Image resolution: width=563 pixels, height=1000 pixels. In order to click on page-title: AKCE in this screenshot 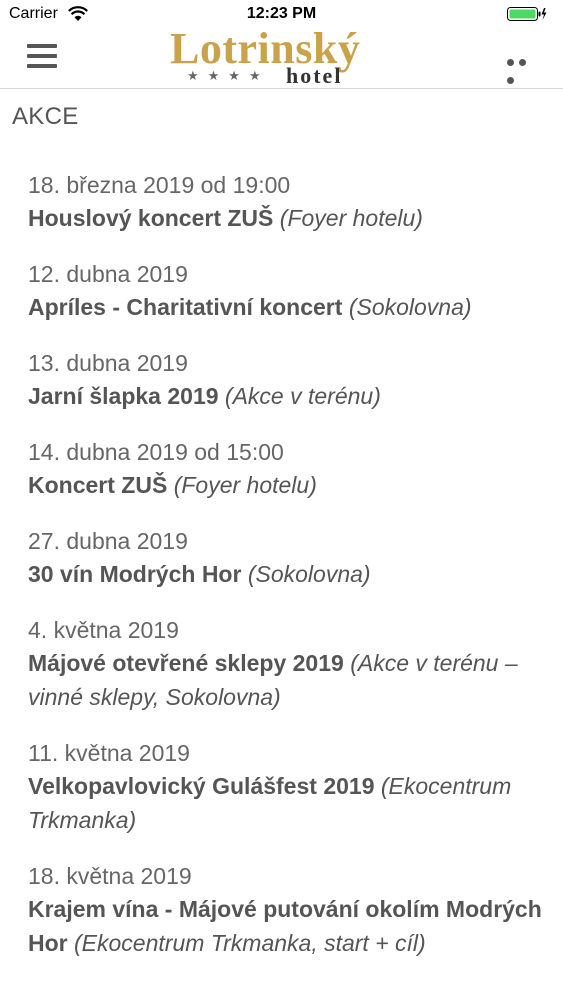, I will do `click(45, 116)`.